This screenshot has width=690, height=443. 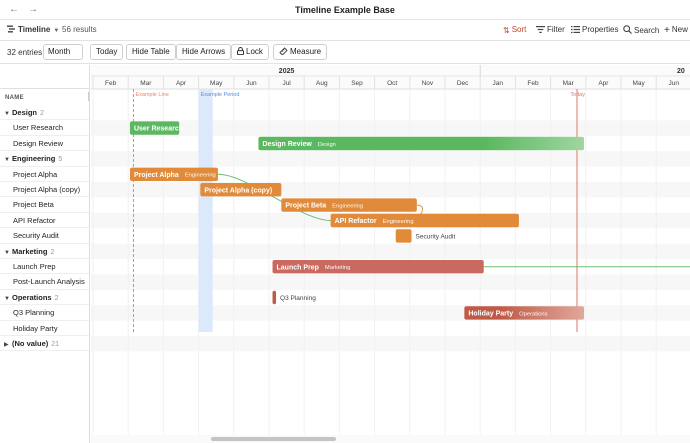 I want to click on chevron-right-icon: ▶, so click(x=8, y=344).